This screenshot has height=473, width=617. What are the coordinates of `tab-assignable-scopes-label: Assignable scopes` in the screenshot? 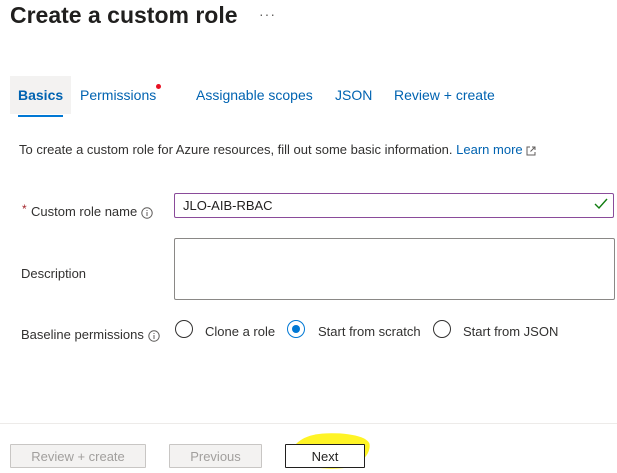 It's located at (254, 95).